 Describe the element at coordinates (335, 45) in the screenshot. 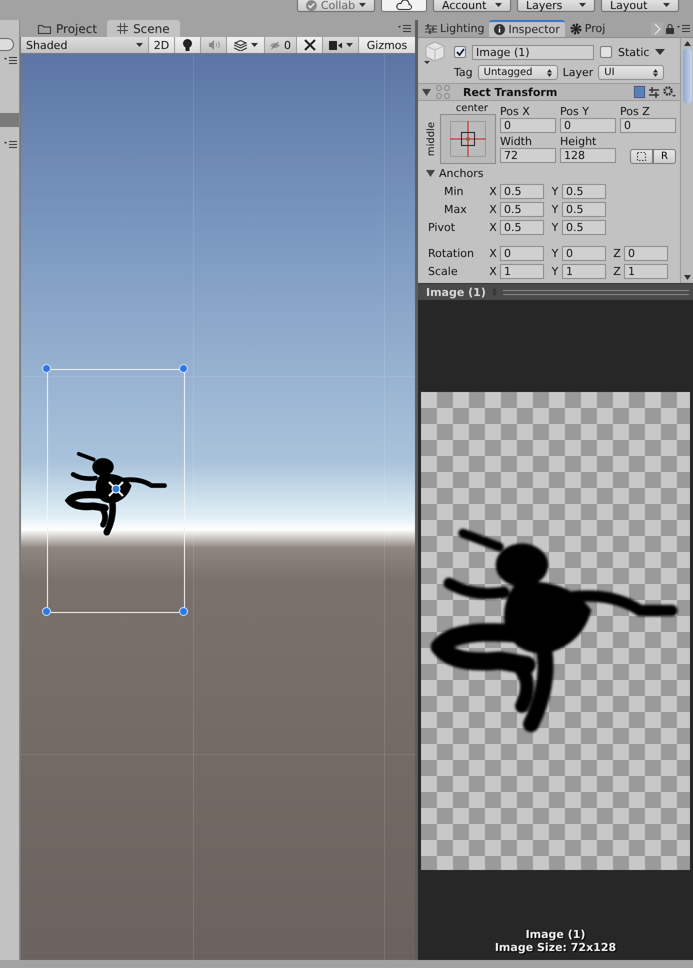

I see `video-camera-icon` at that location.